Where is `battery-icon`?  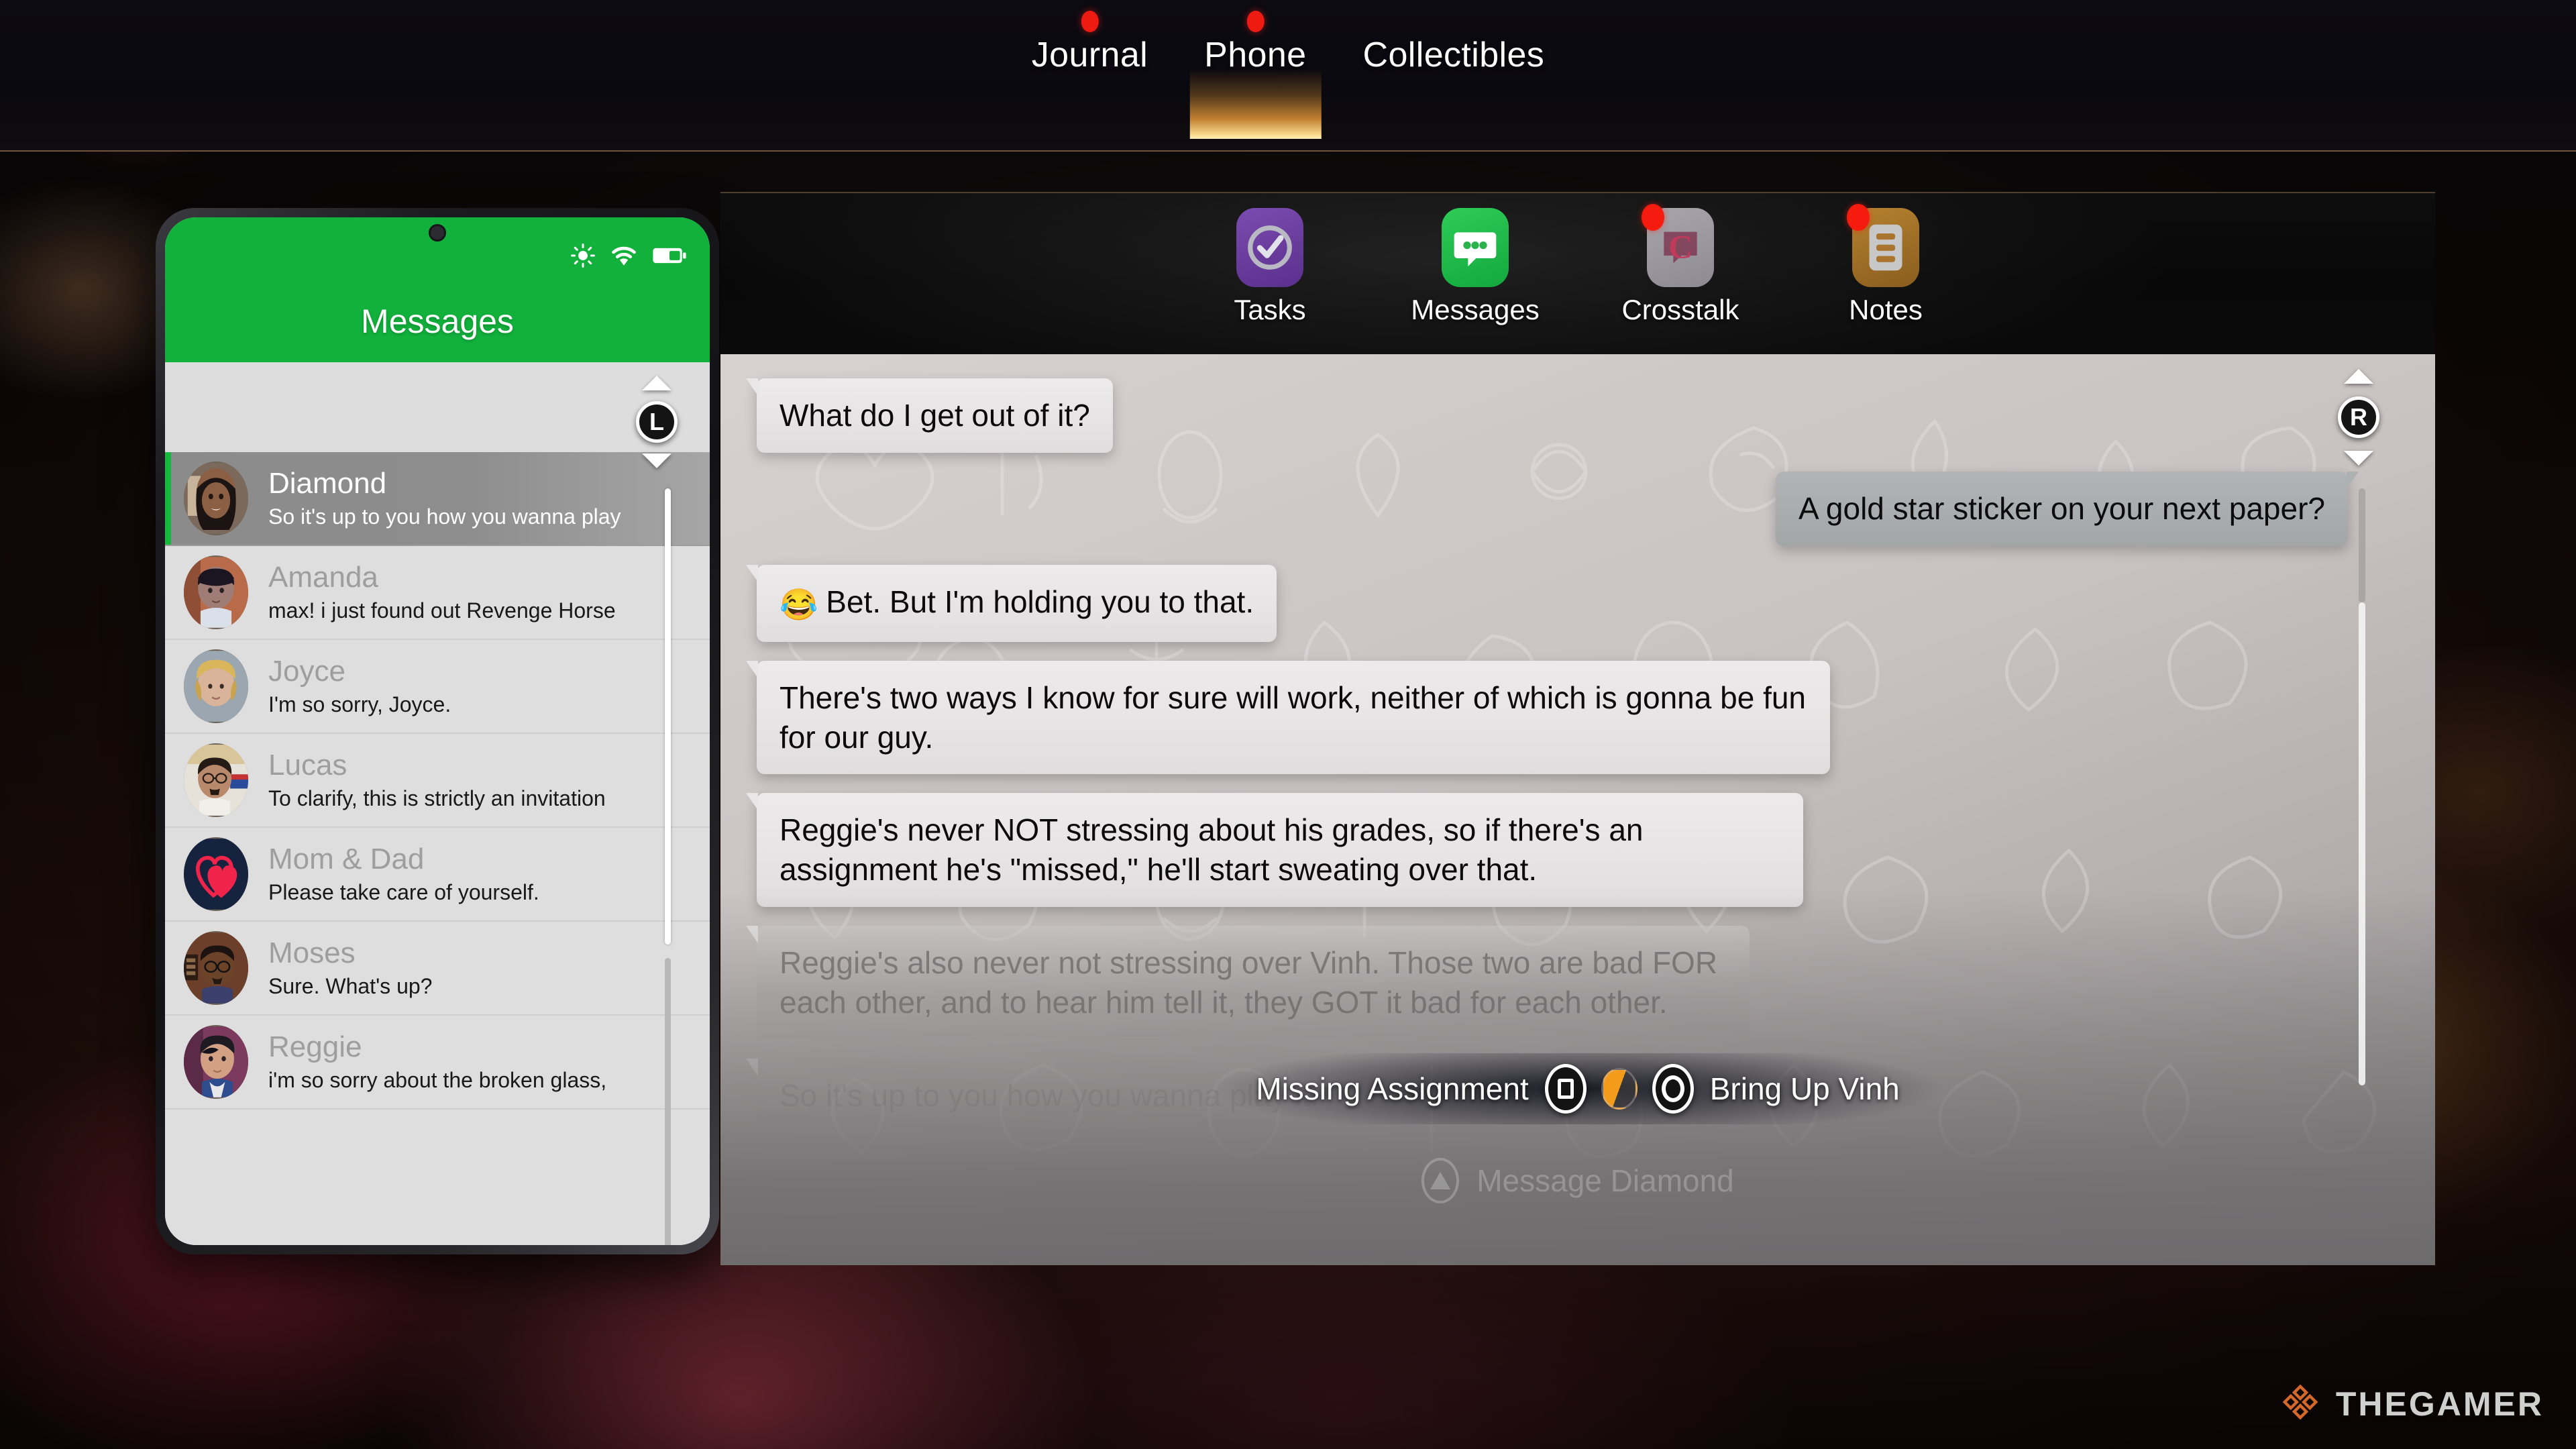
battery-icon is located at coordinates (669, 257).